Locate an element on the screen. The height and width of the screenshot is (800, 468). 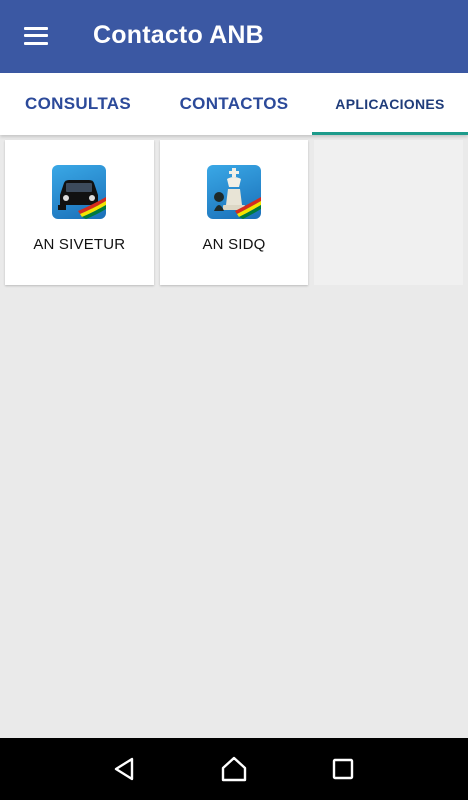
home-button is located at coordinates (234, 769).